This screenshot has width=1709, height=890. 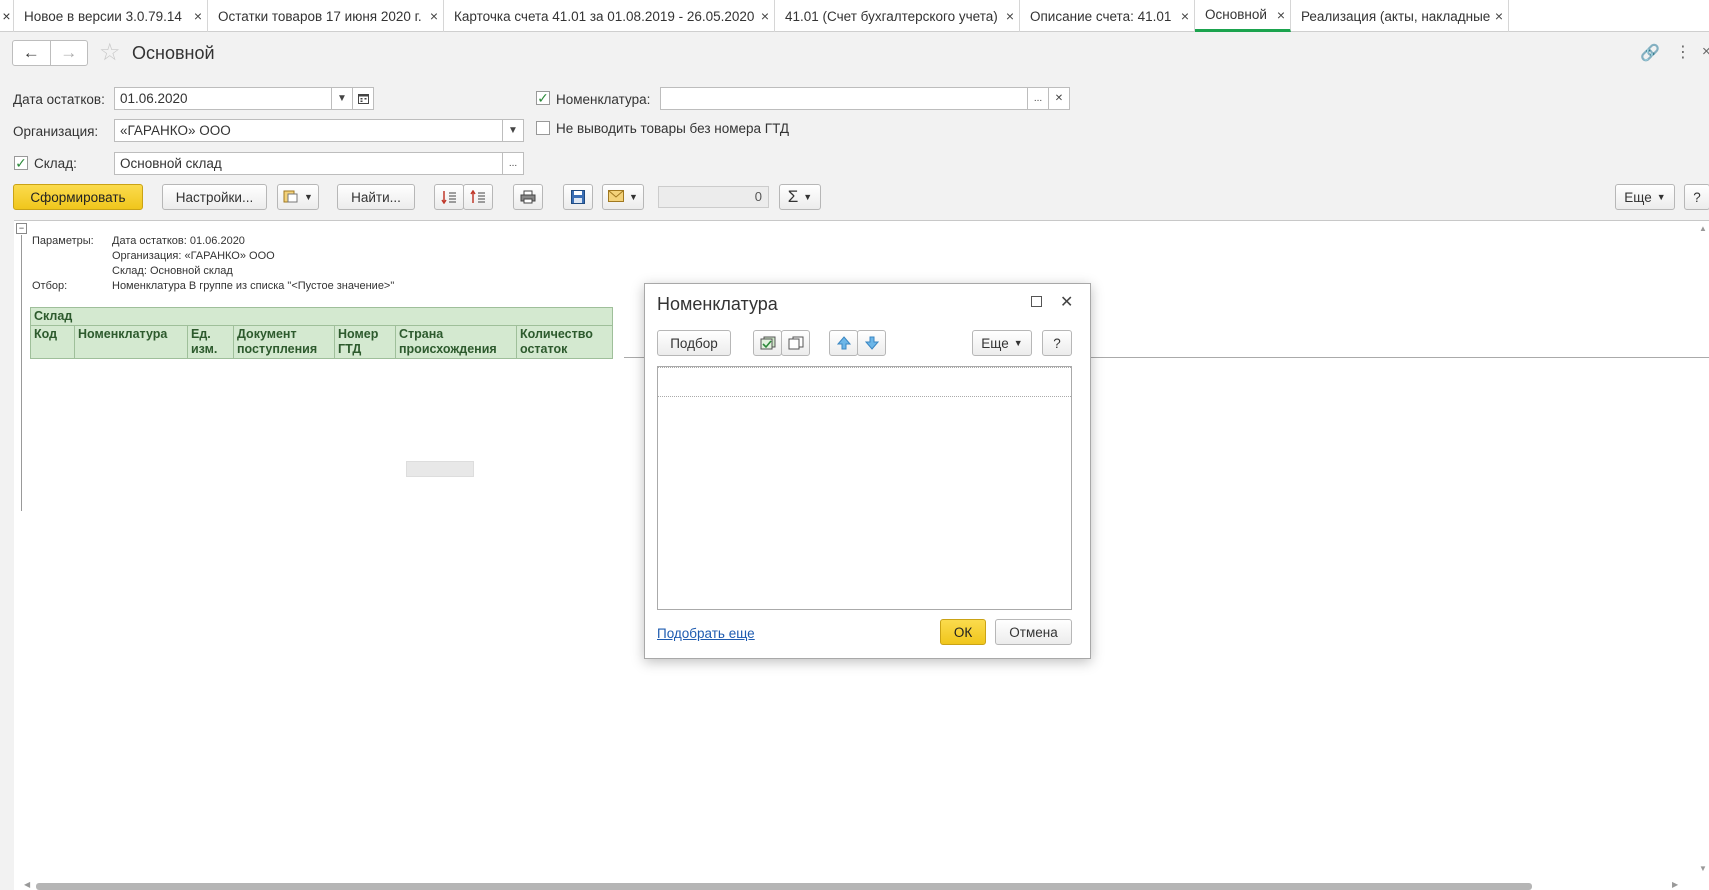 I want to click on check-all-icon, so click(x=767, y=343).